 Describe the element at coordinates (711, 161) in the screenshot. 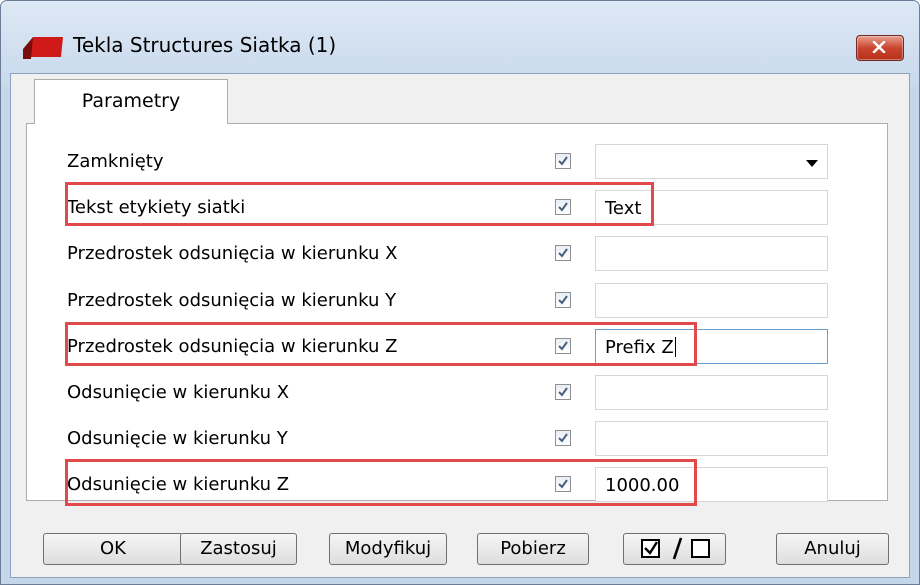

I see `zamkniety-dropdown` at that location.